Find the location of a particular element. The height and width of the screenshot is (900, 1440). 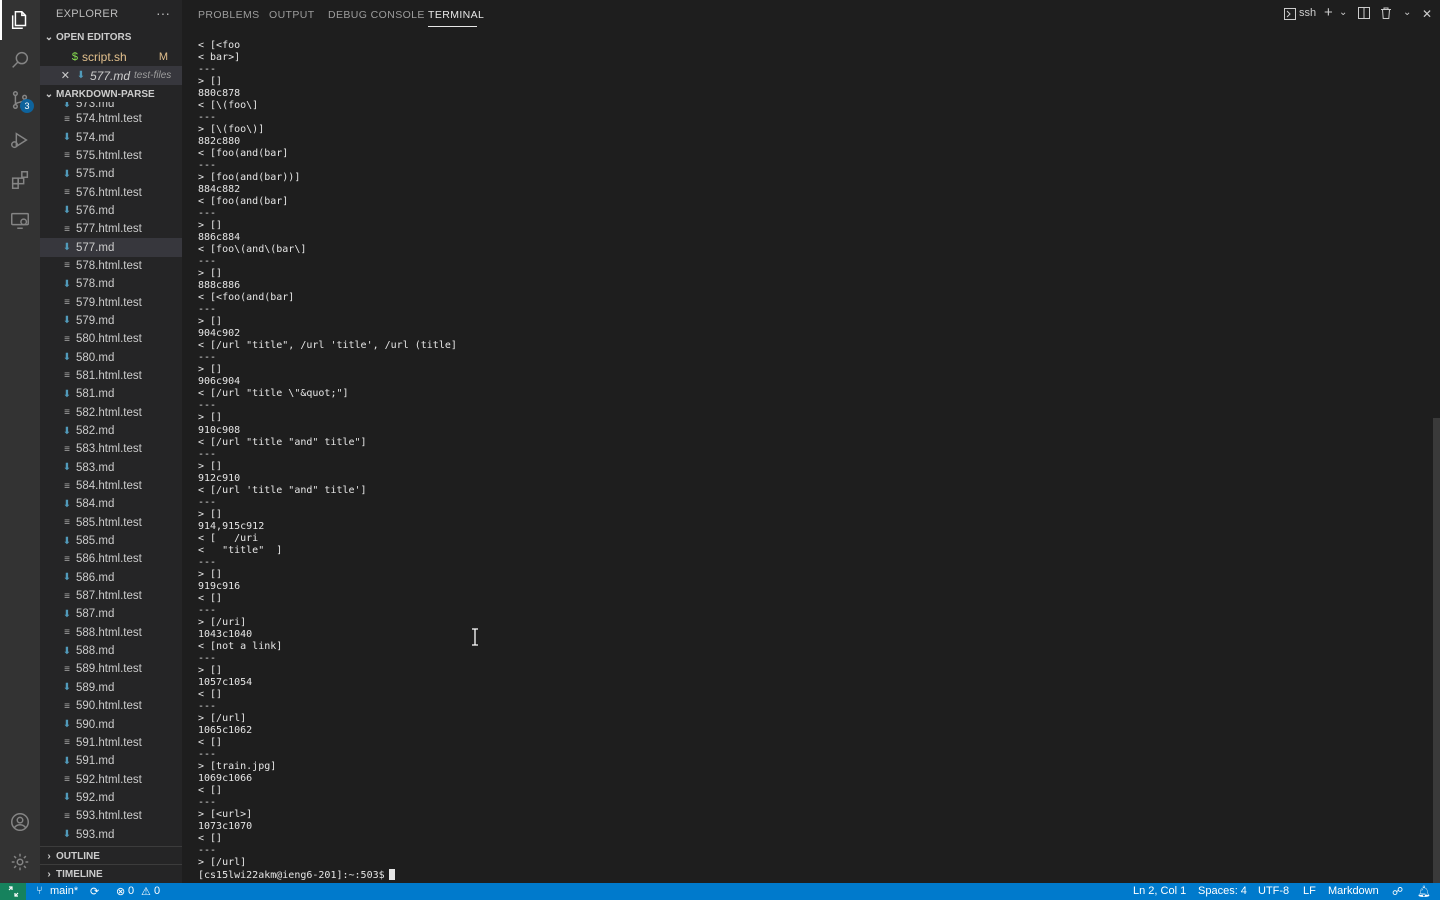

file-tree-item: ⬇ 575.md is located at coordinates (111, 174).